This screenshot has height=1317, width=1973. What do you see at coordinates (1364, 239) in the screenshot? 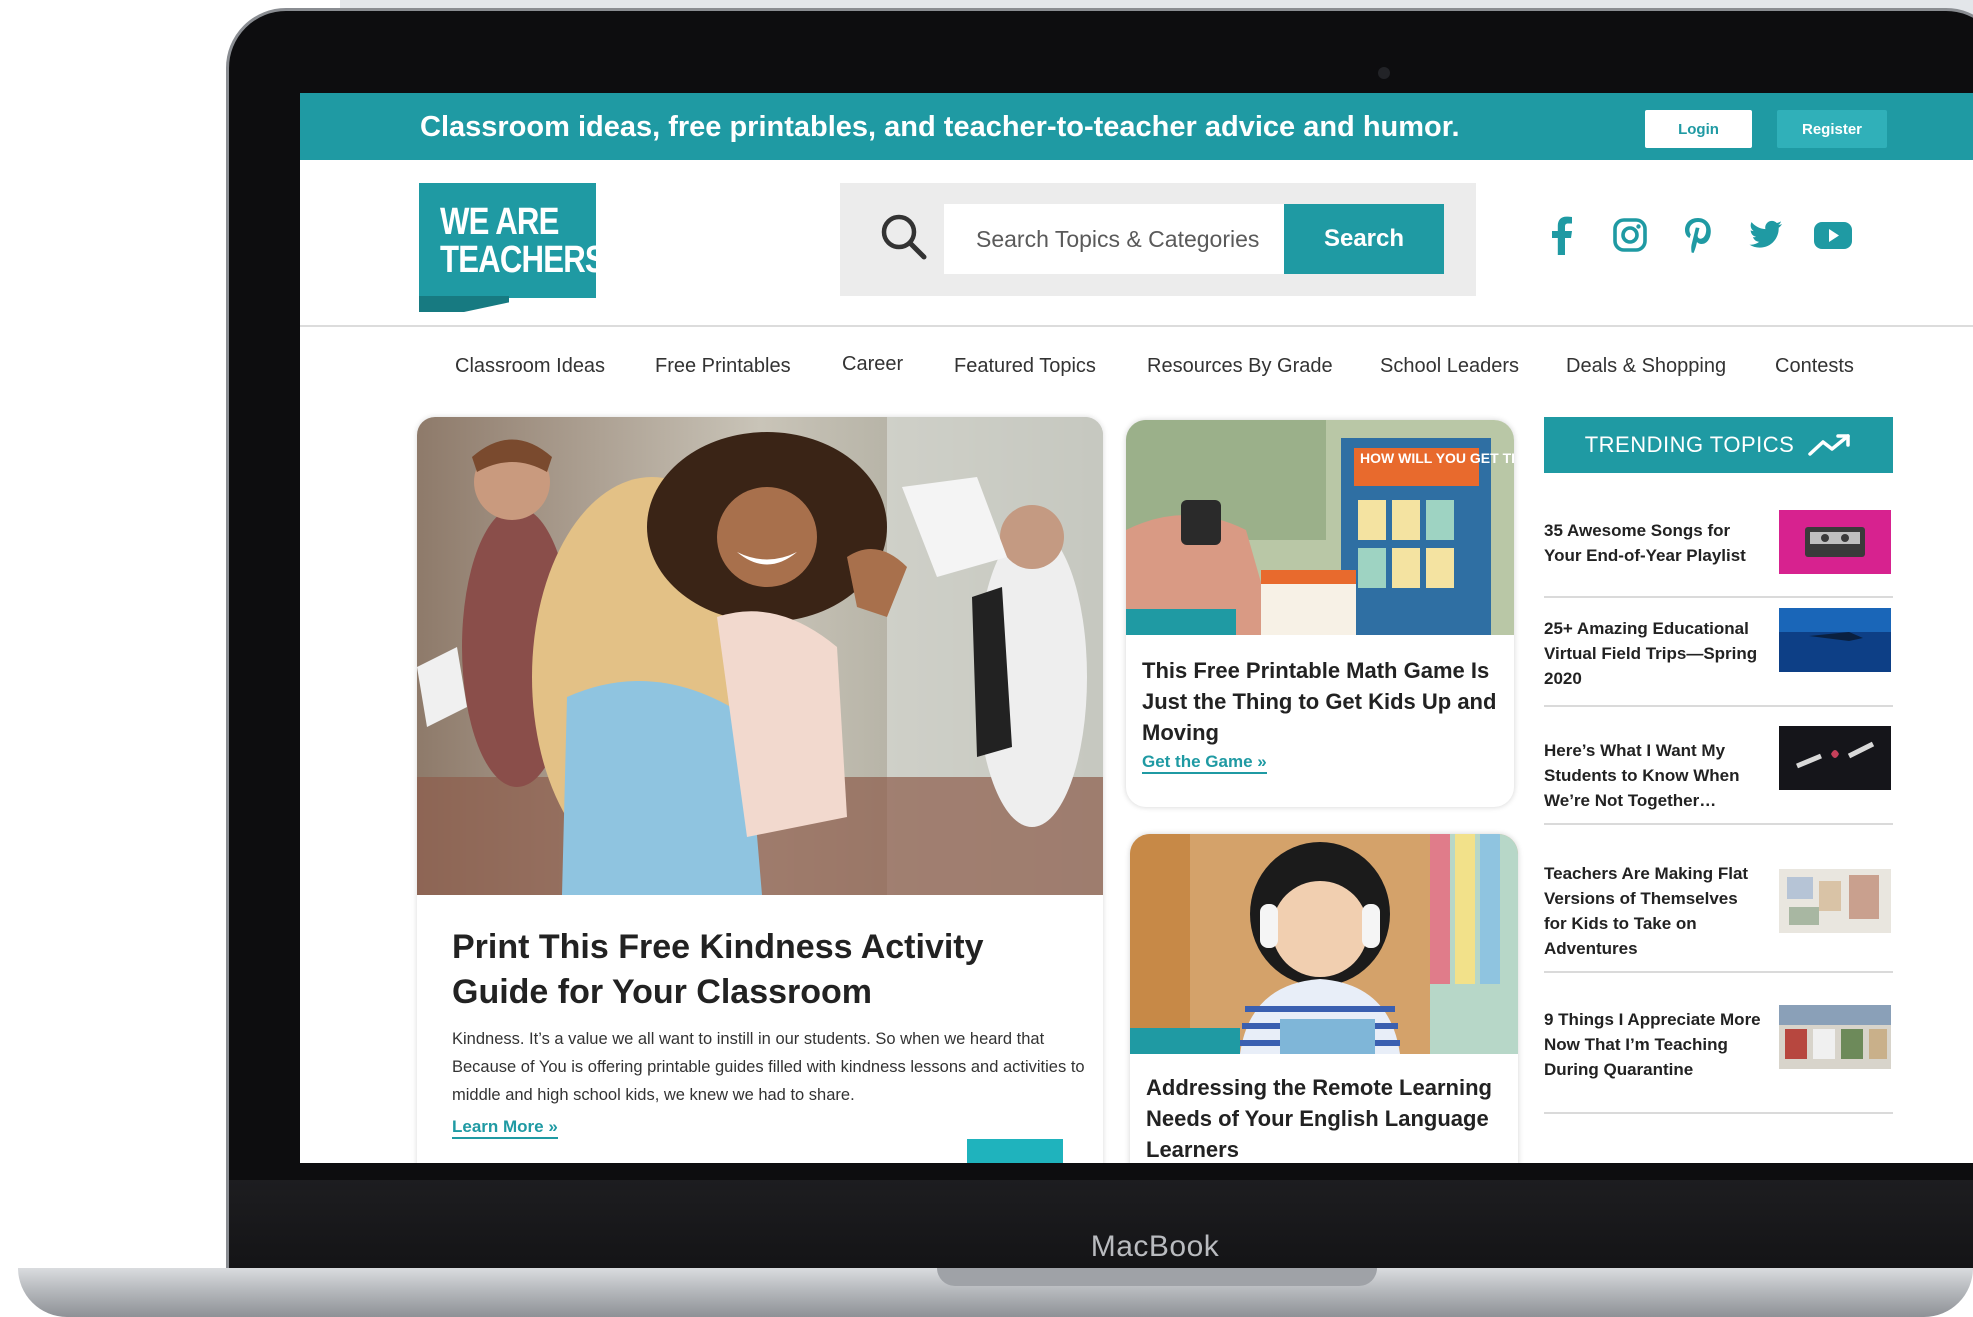
I see `search-button: Search` at bounding box center [1364, 239].